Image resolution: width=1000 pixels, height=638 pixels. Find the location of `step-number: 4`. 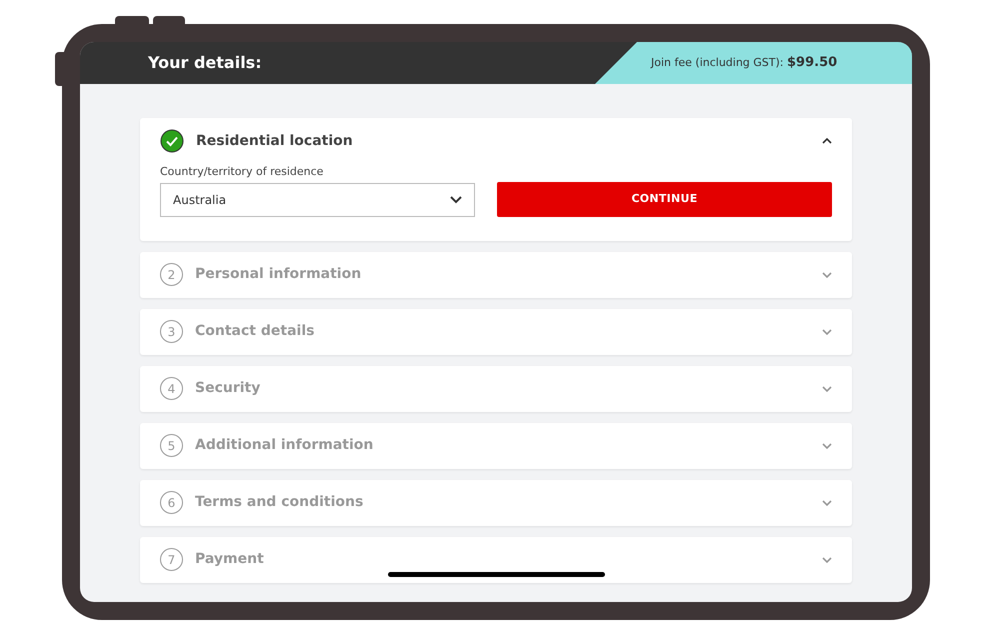

step-number: 4 is located at coordinates (171, 388).